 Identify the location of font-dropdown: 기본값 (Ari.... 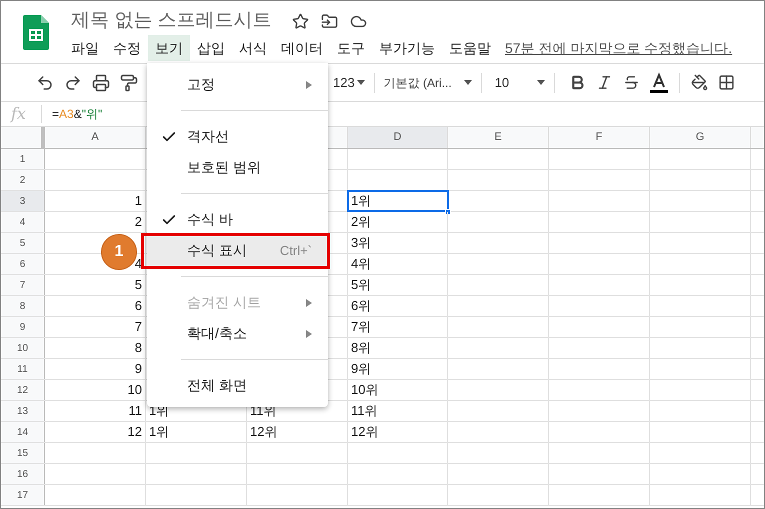
(428, 83).